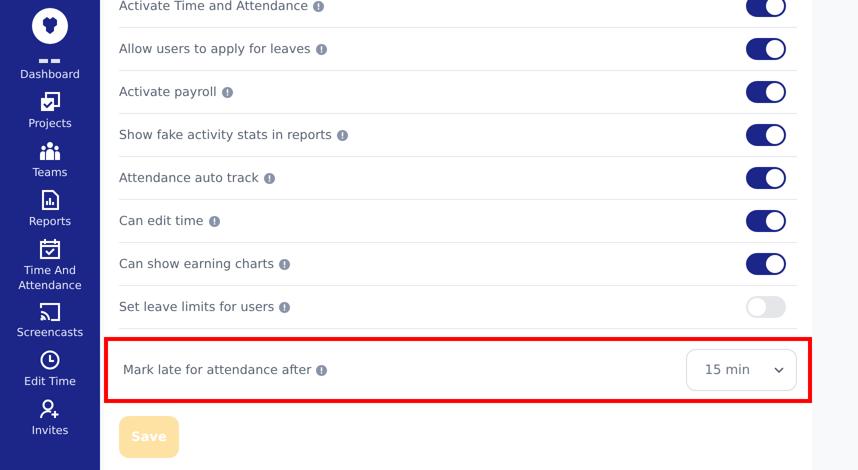  I want to click on sidebar-item: Invites, so click(50, 418).